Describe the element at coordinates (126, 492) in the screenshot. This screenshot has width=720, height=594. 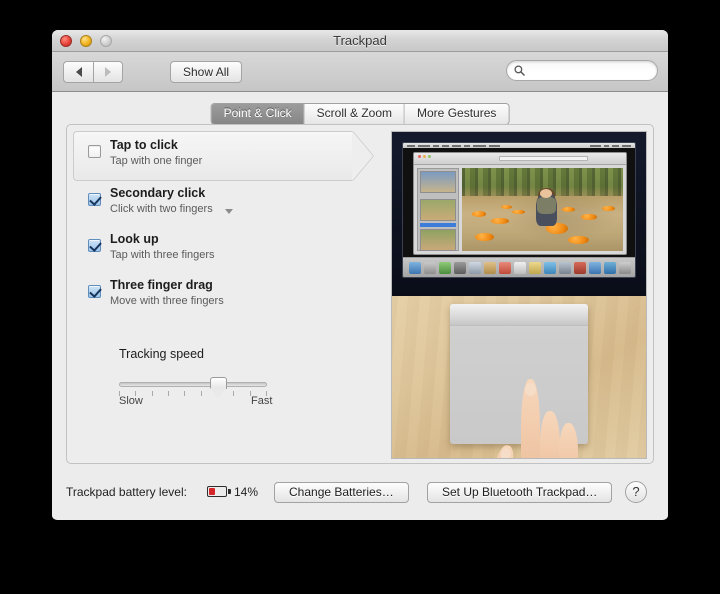
I see `battery-level-label: Trackpad battery level:` at that location.